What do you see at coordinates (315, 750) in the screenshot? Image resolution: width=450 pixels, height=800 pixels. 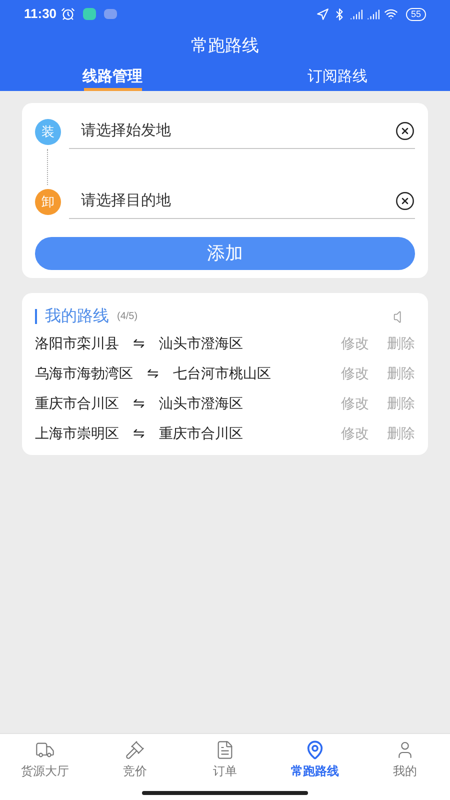 I see `map-pin-icon` at bounding box center [315, 750].